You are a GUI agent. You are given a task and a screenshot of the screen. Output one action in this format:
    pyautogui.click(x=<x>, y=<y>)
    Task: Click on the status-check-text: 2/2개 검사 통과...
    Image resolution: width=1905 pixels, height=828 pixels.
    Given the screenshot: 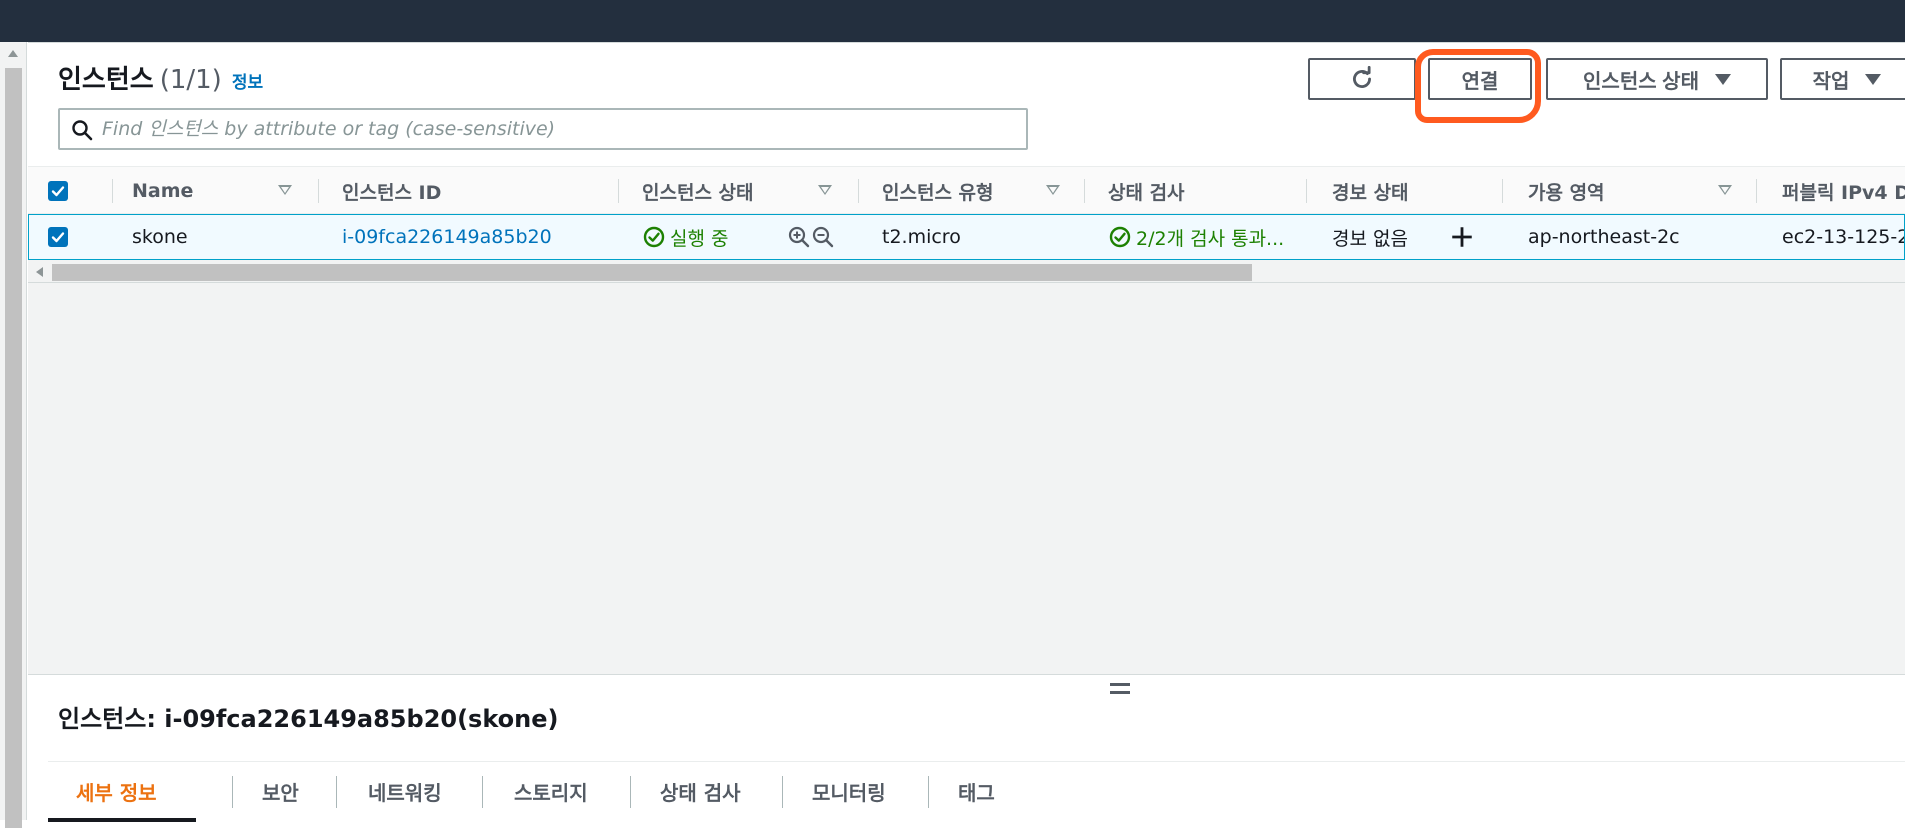 What is the action you would take?
    pyautogui.click(x=1210, y=238)
    